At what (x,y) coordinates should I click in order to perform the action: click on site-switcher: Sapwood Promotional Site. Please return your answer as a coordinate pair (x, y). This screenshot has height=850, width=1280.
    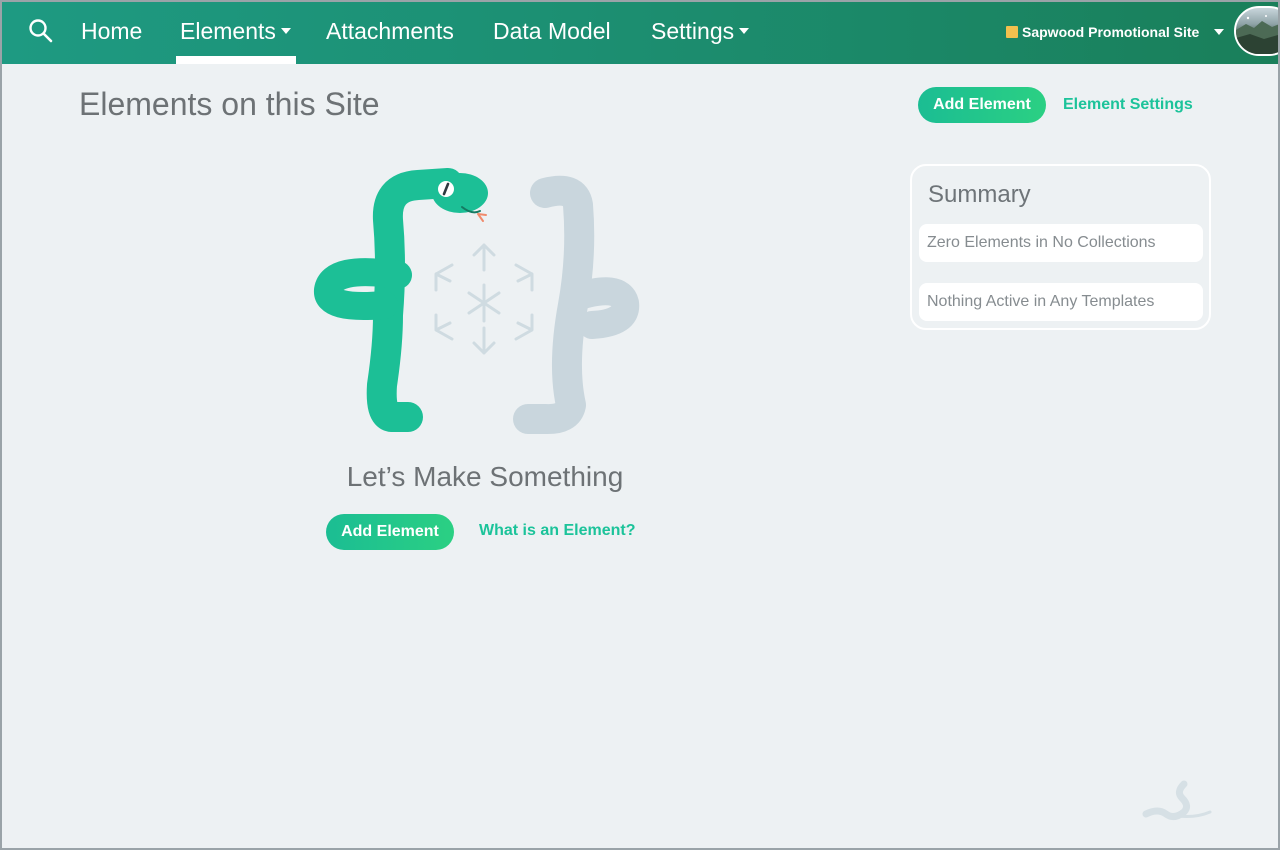
    Looking at the image, I should click on (1102, 32).